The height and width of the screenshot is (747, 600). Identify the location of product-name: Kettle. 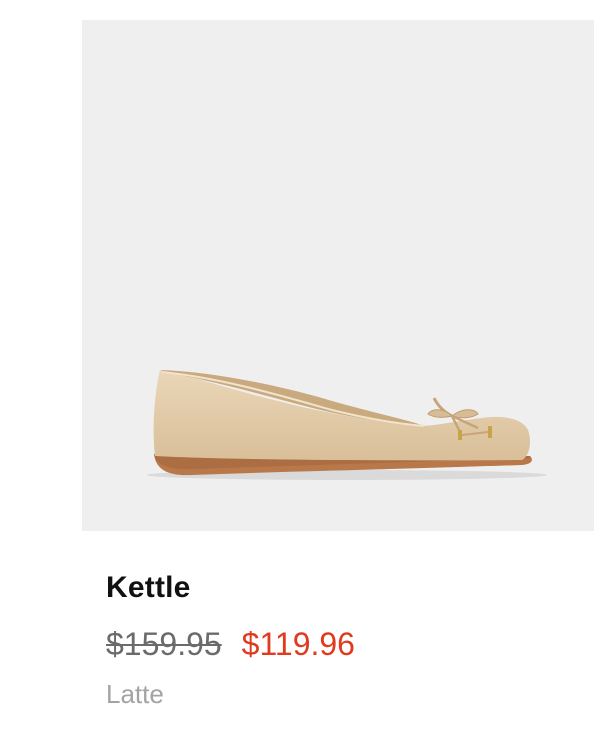
(148, 588).